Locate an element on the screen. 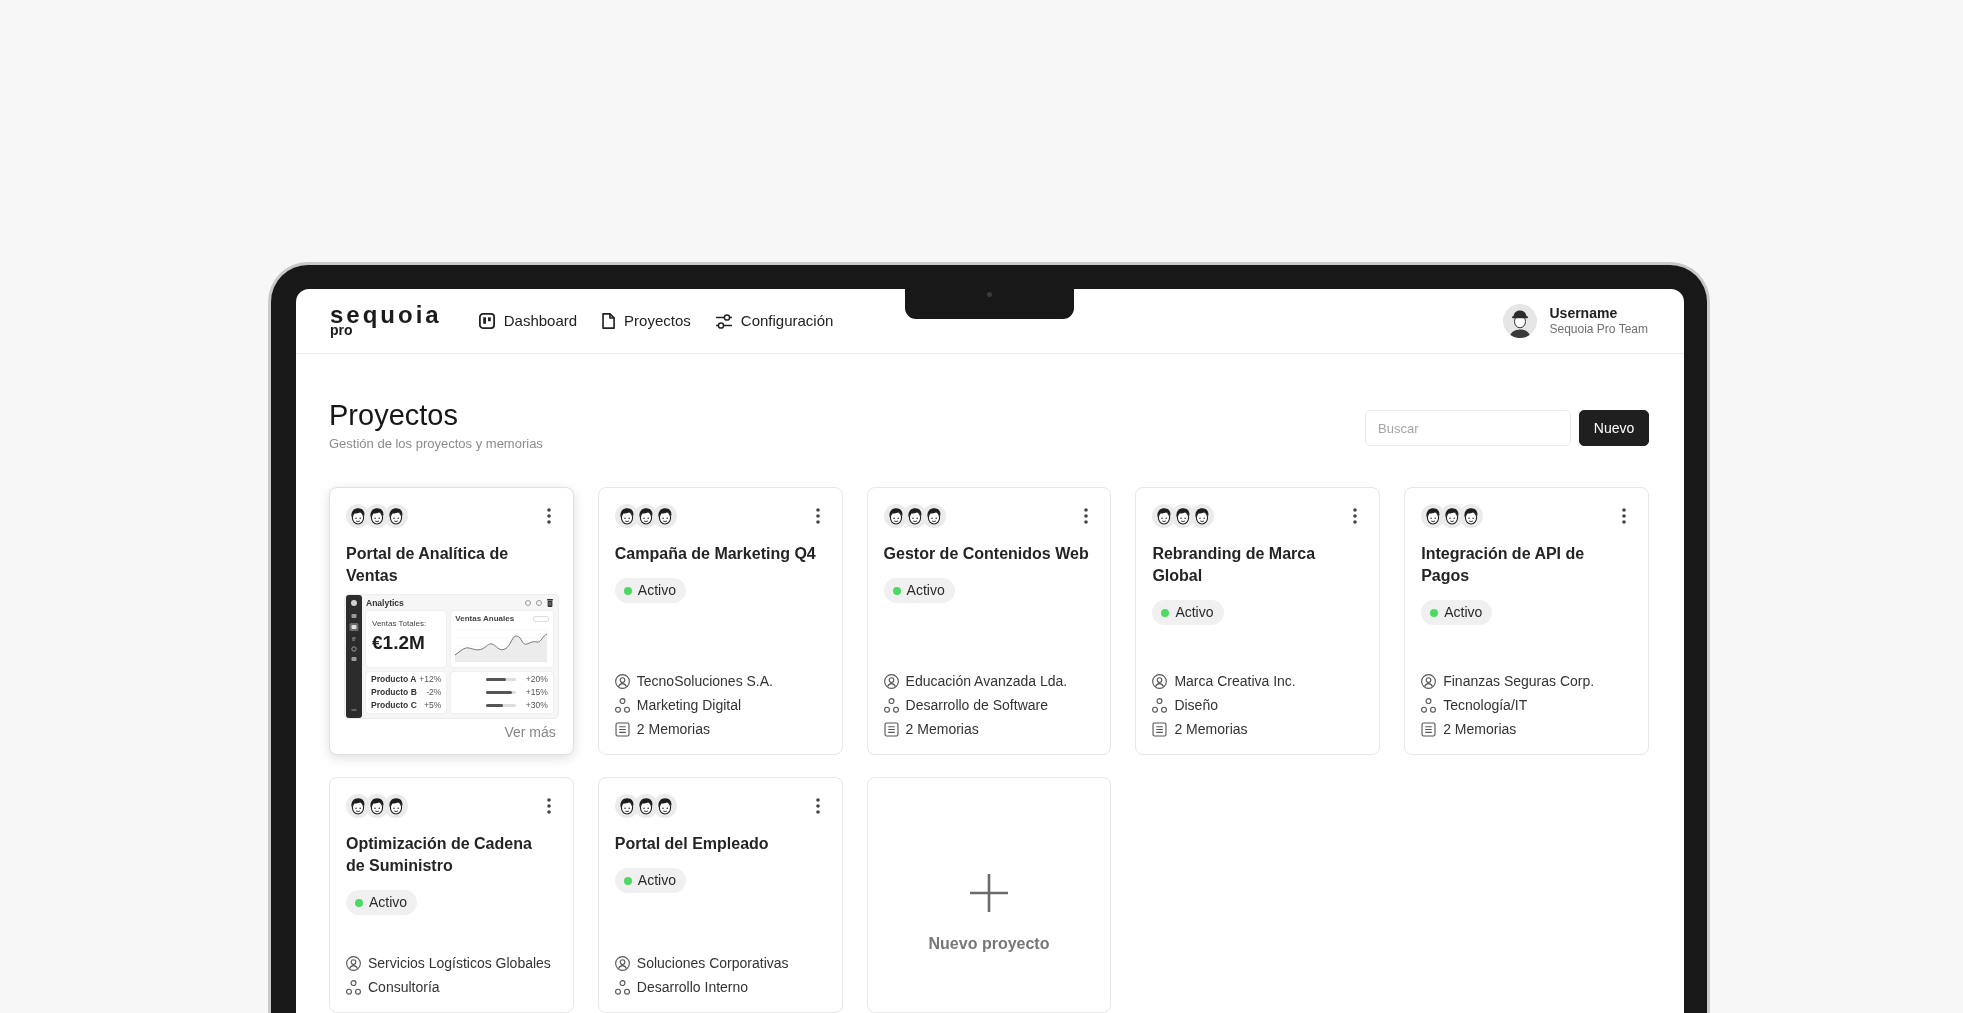  project-card: Optimización de Cadena de Suministro Activo Servicios Logísticos Globales Consultoría is located at coordinates (451, 895).